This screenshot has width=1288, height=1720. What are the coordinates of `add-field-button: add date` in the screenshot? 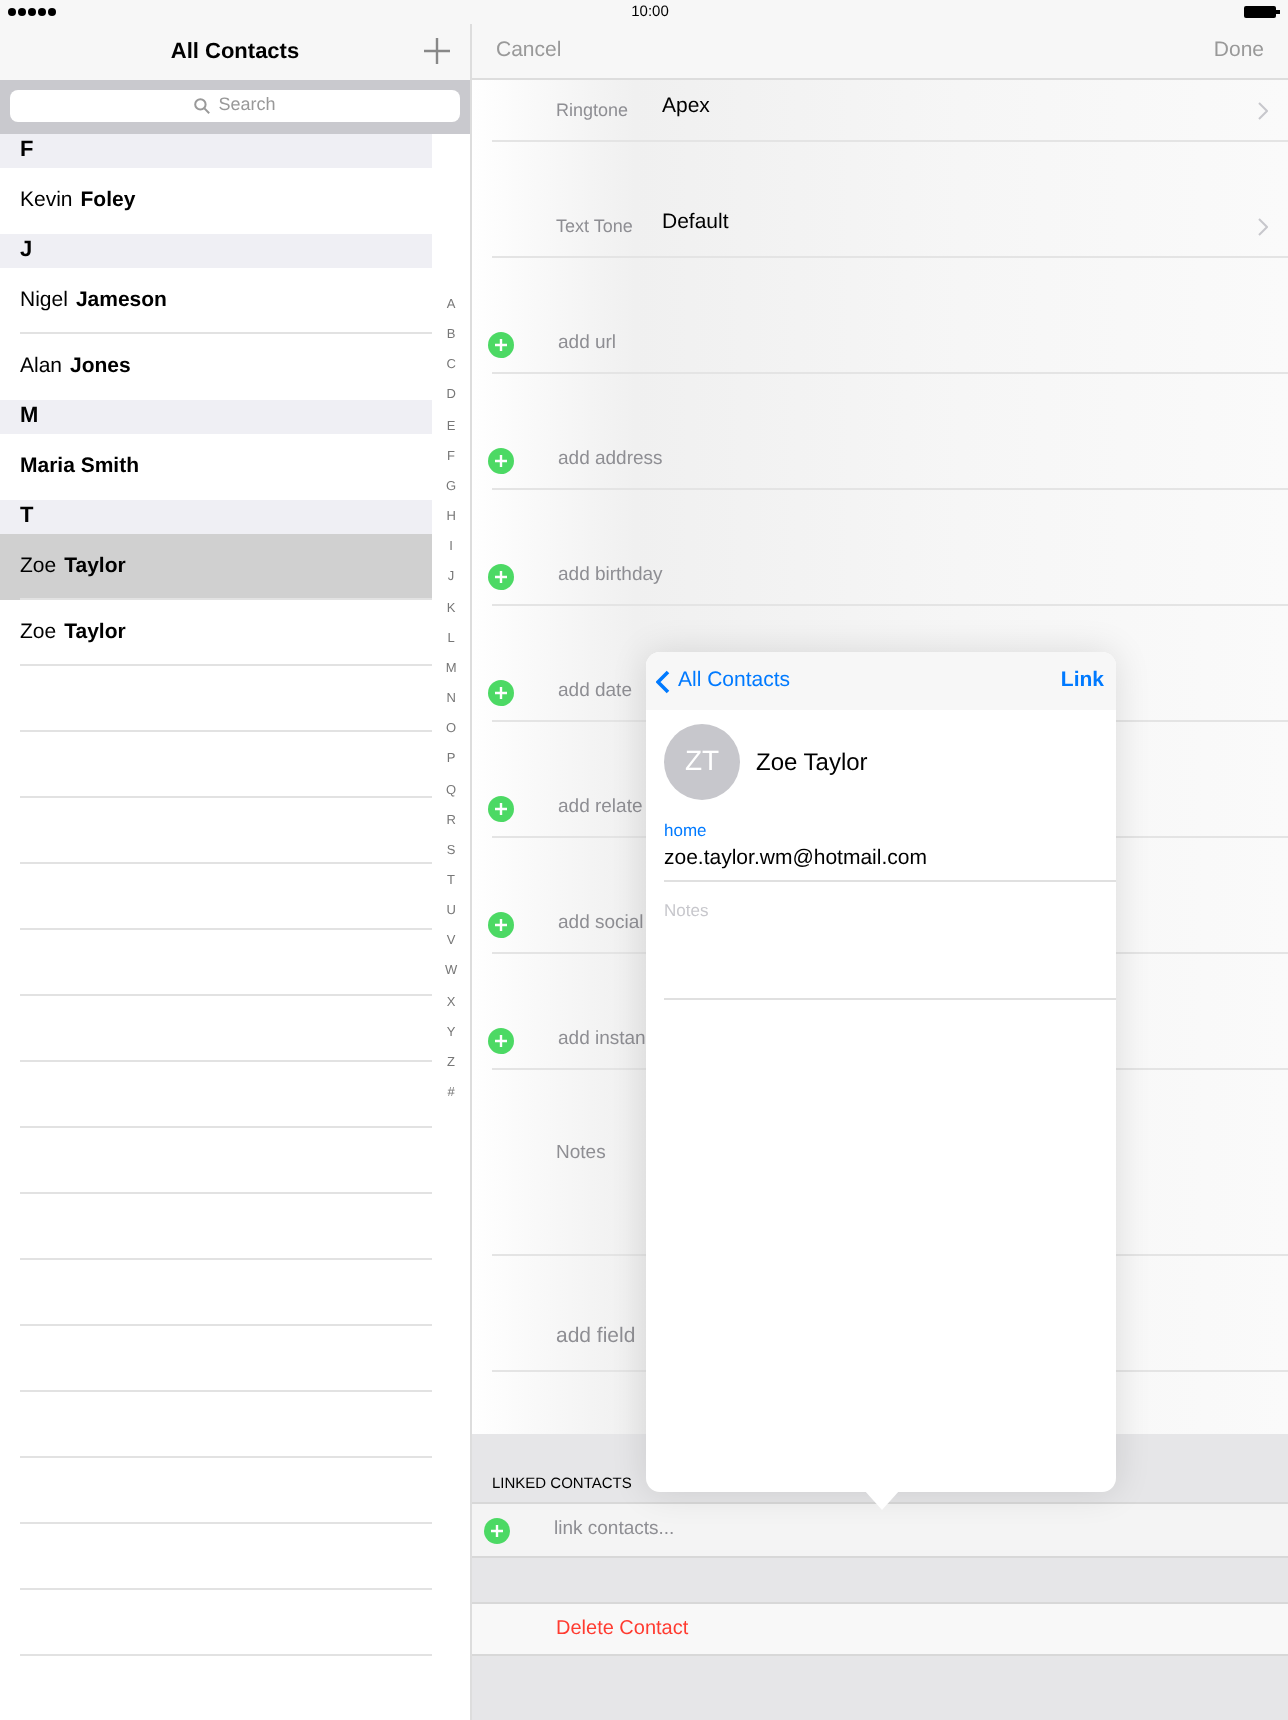 It's located at (595, 691).